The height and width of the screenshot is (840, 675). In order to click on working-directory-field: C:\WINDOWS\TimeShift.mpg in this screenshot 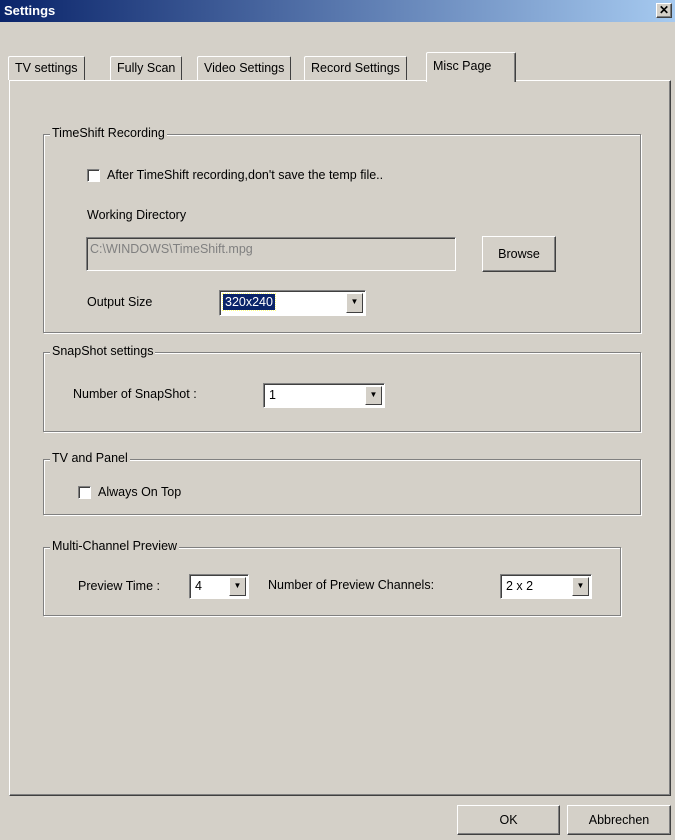, I will do `click(271, 254)`.